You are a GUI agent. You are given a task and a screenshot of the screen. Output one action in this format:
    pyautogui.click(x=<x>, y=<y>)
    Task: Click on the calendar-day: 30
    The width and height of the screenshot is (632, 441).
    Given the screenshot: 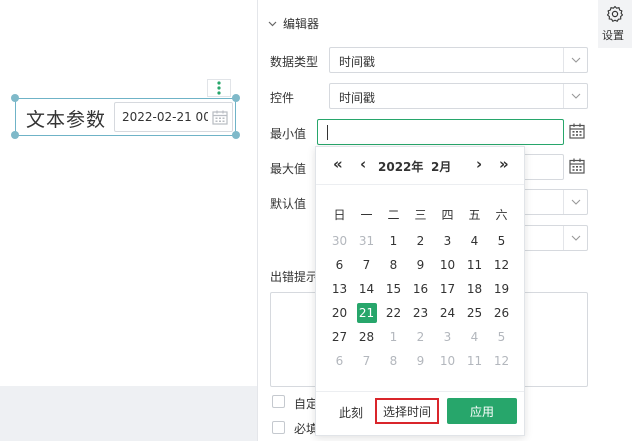 What is the action you would take?
    pyautogui.click(x=339, y=241)
    